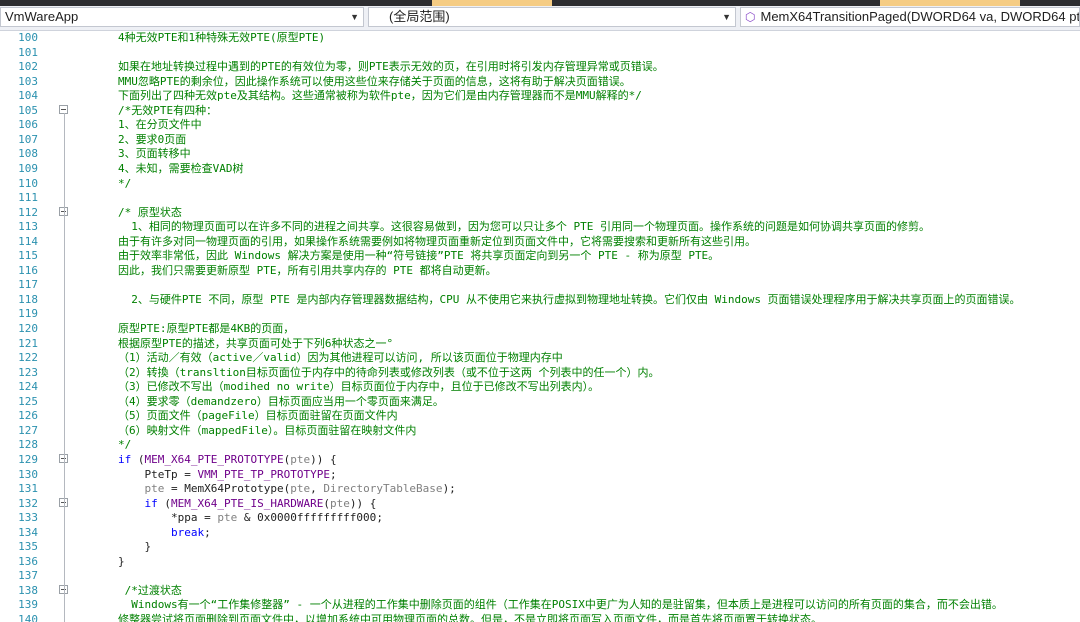 The width and height of the screenshot is (1080, 622). What do you see at coordinates (28, 81) in the screenshot?
I see `line-number: 103` at bounding box center [28, 81].